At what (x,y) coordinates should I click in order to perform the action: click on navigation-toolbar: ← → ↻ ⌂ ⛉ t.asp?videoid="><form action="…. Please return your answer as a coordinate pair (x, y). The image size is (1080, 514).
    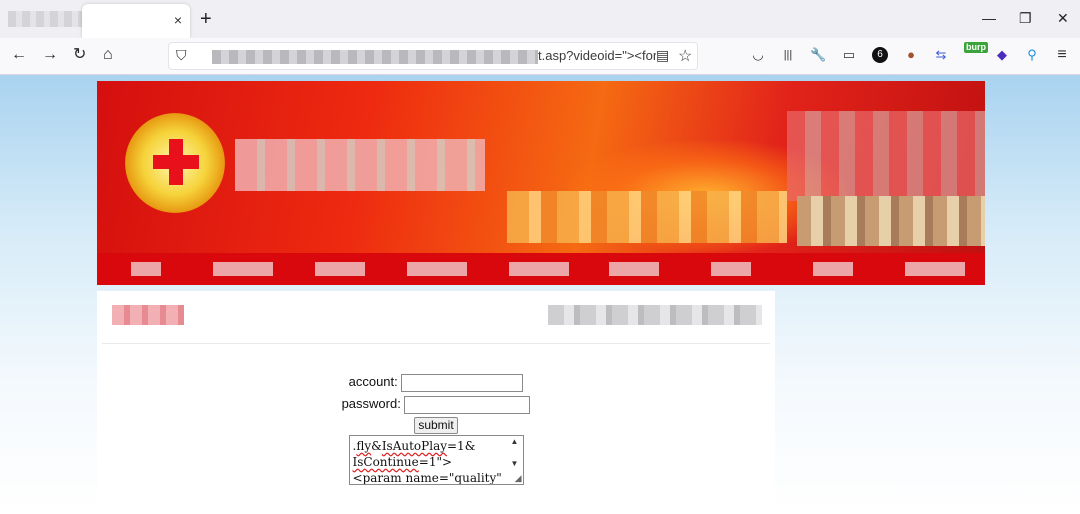
    Looking at the image, I should click on (540, 56).